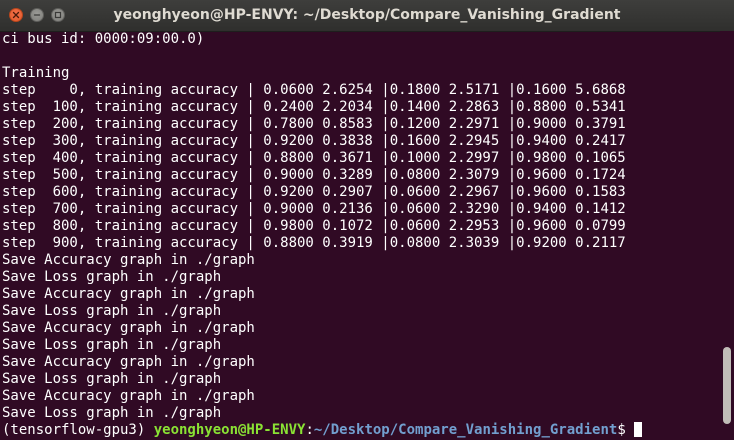  I want to click on terminal-line: Training, so click(36, 73).